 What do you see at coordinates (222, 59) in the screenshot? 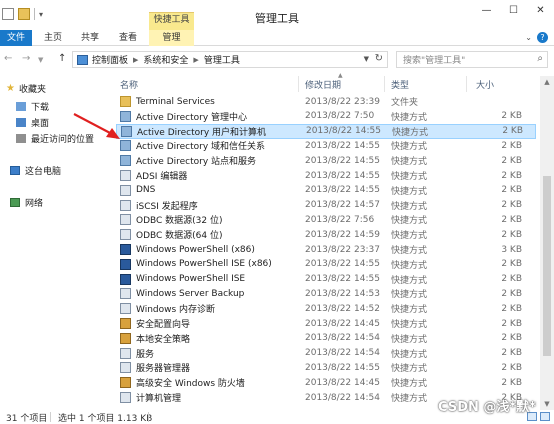
I see `breadcrumb-admin-tools: 管理工具` at bounding box center [222, 59].